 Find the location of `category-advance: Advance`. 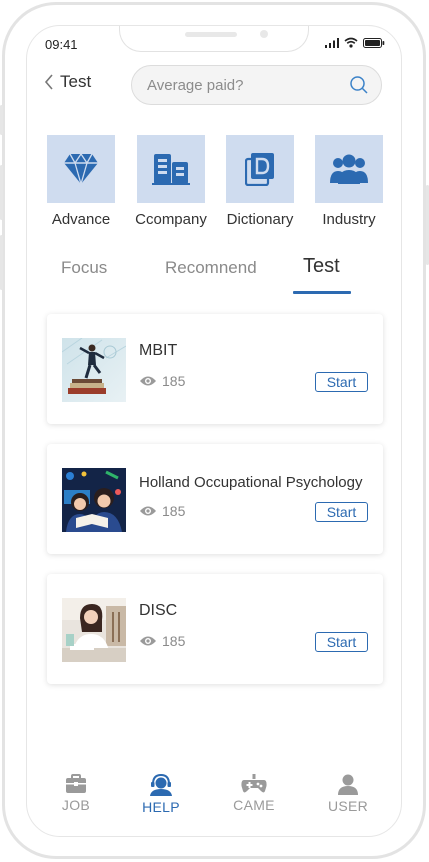

category-advance: Advance is located at coordinates (81, 181).